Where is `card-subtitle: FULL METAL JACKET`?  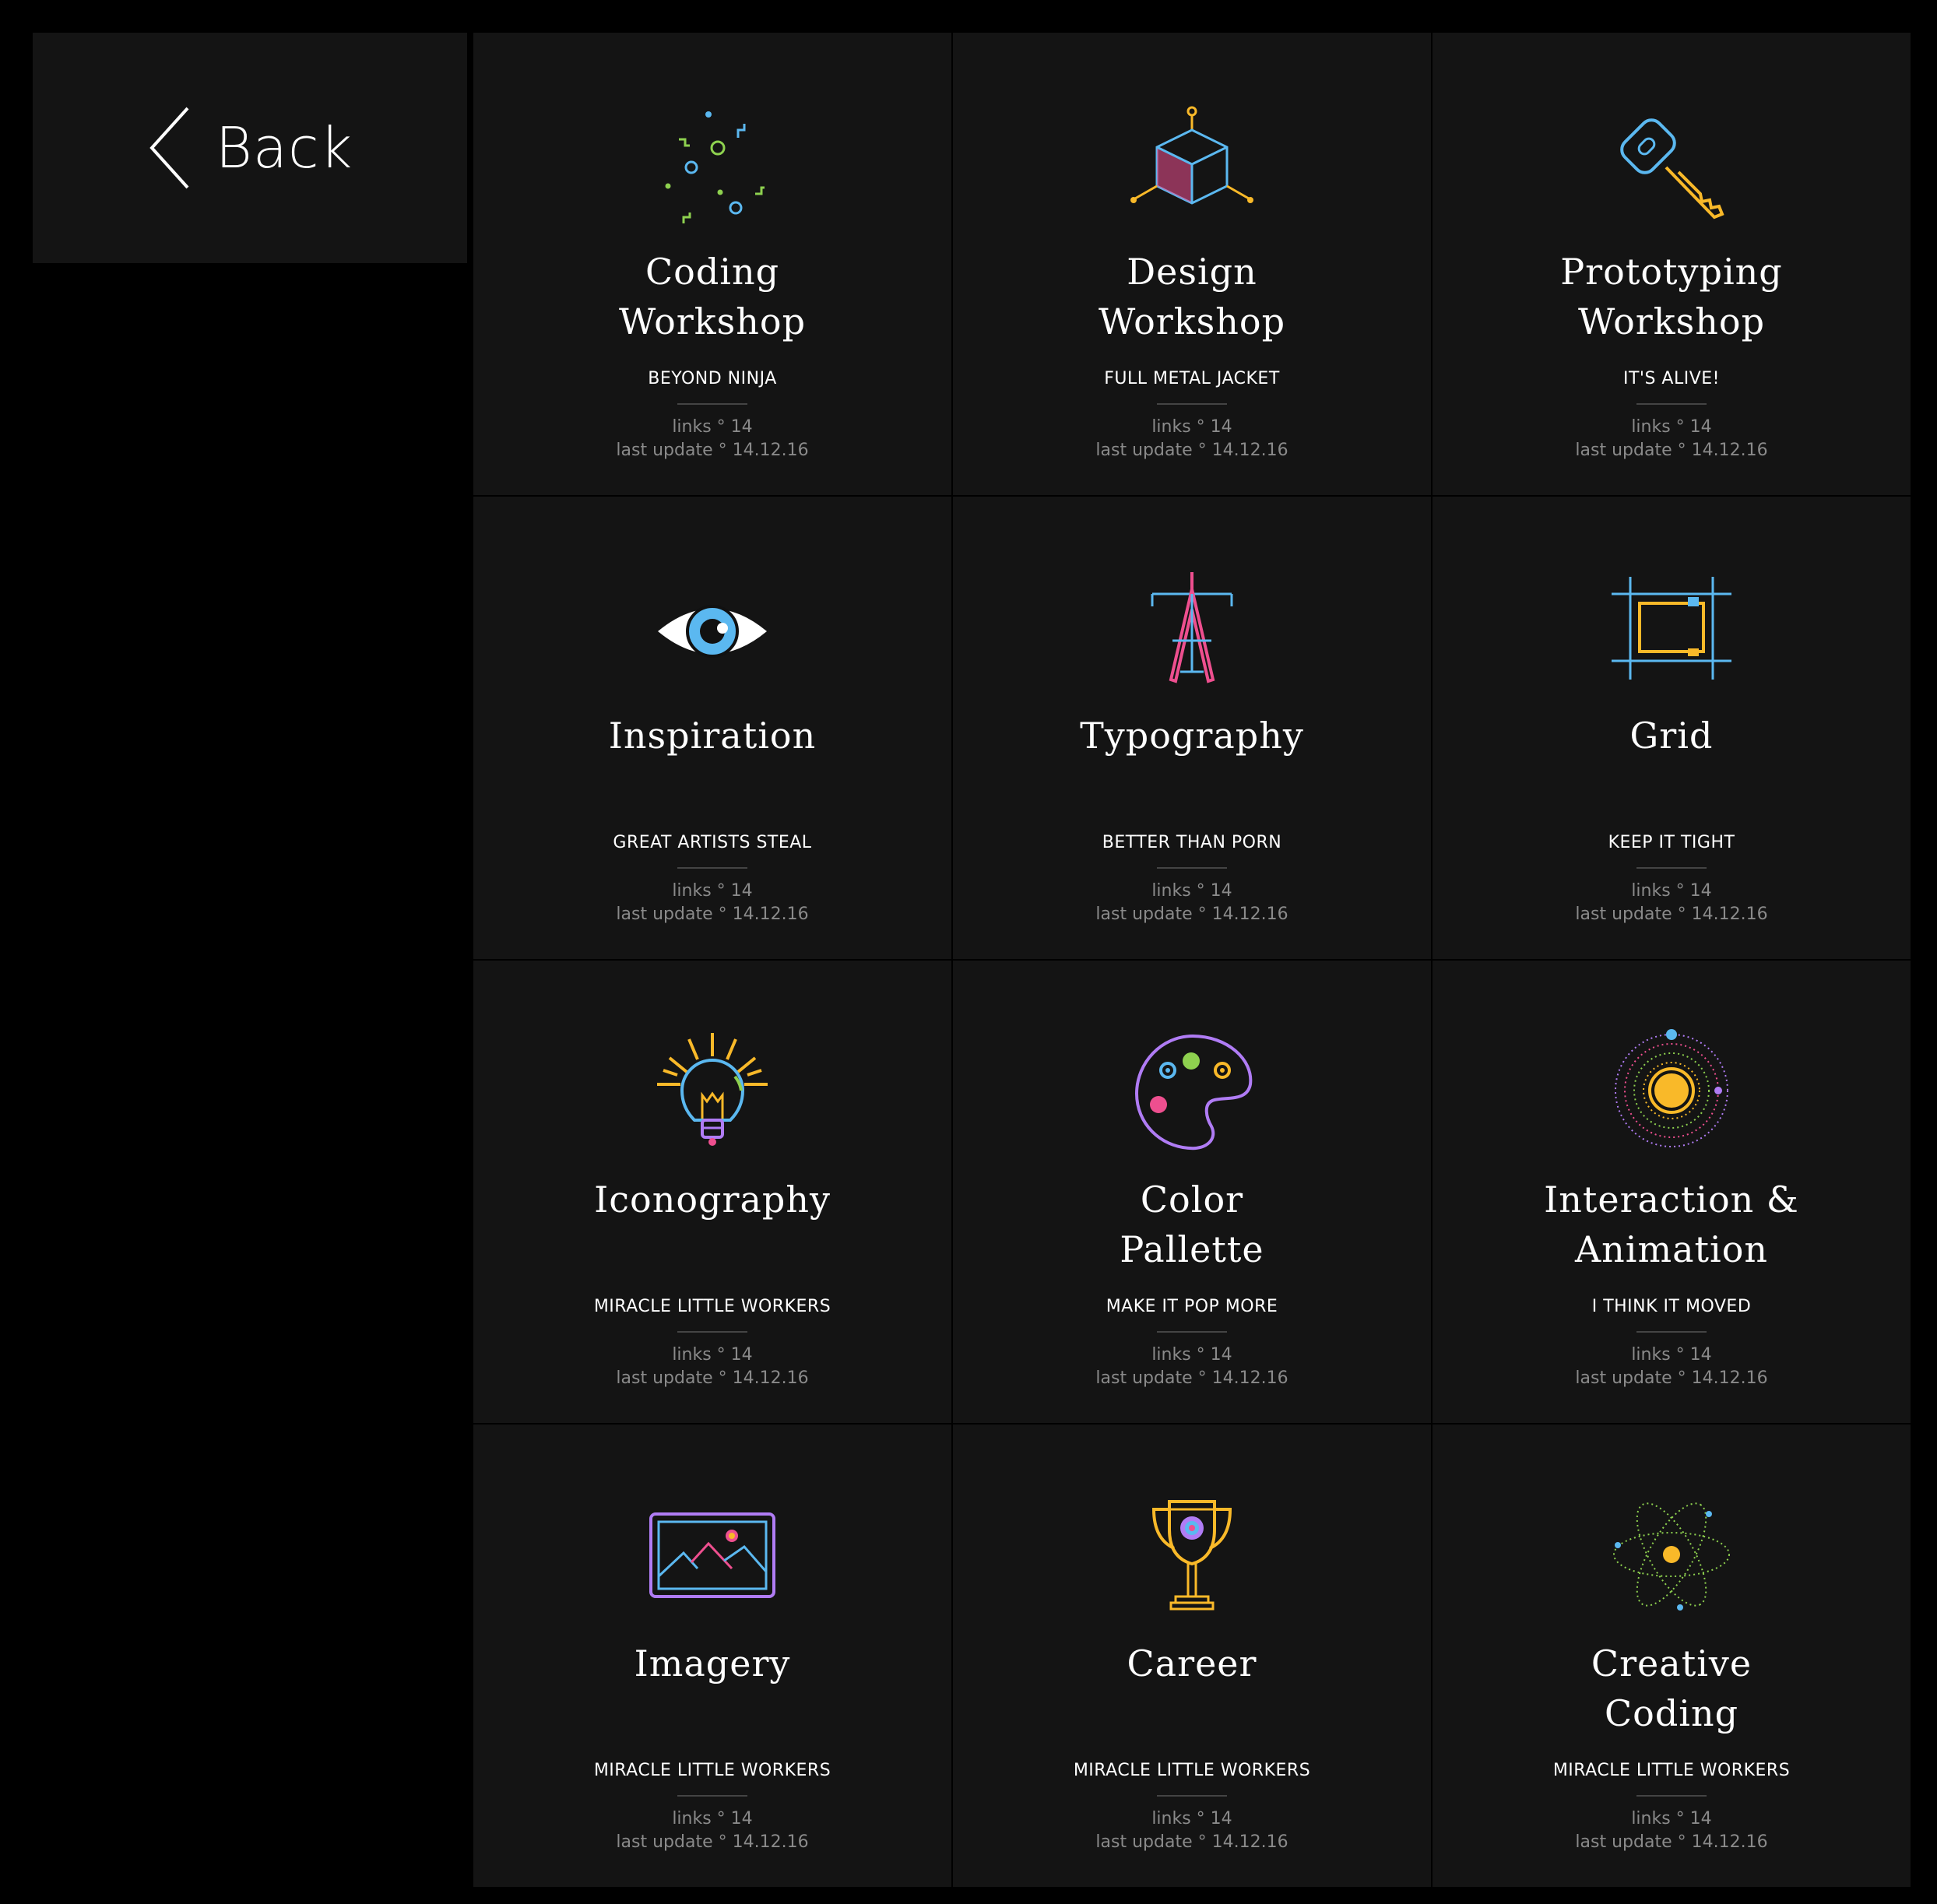
card-subtitle: FULL METAL JACKET is located at coordinates (1192, 379).